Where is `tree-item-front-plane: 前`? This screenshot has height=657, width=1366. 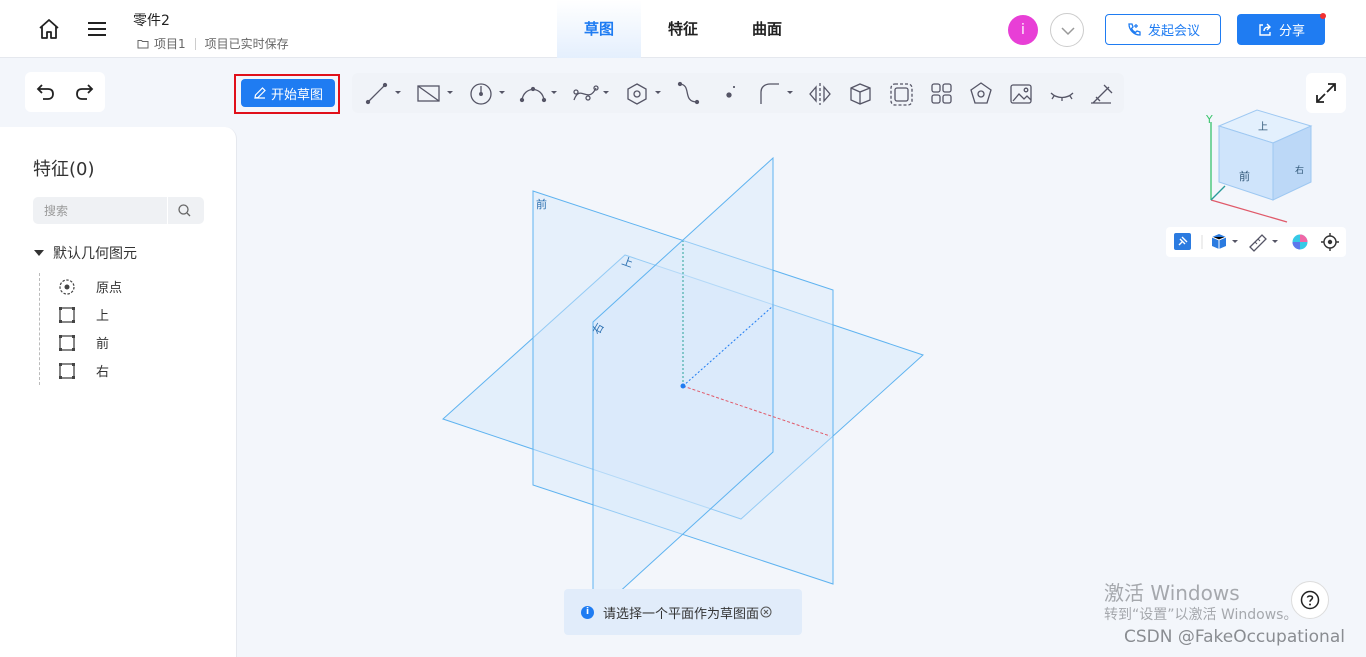 tree-item-front-plane: 前 is located at coordinates (83, 342).